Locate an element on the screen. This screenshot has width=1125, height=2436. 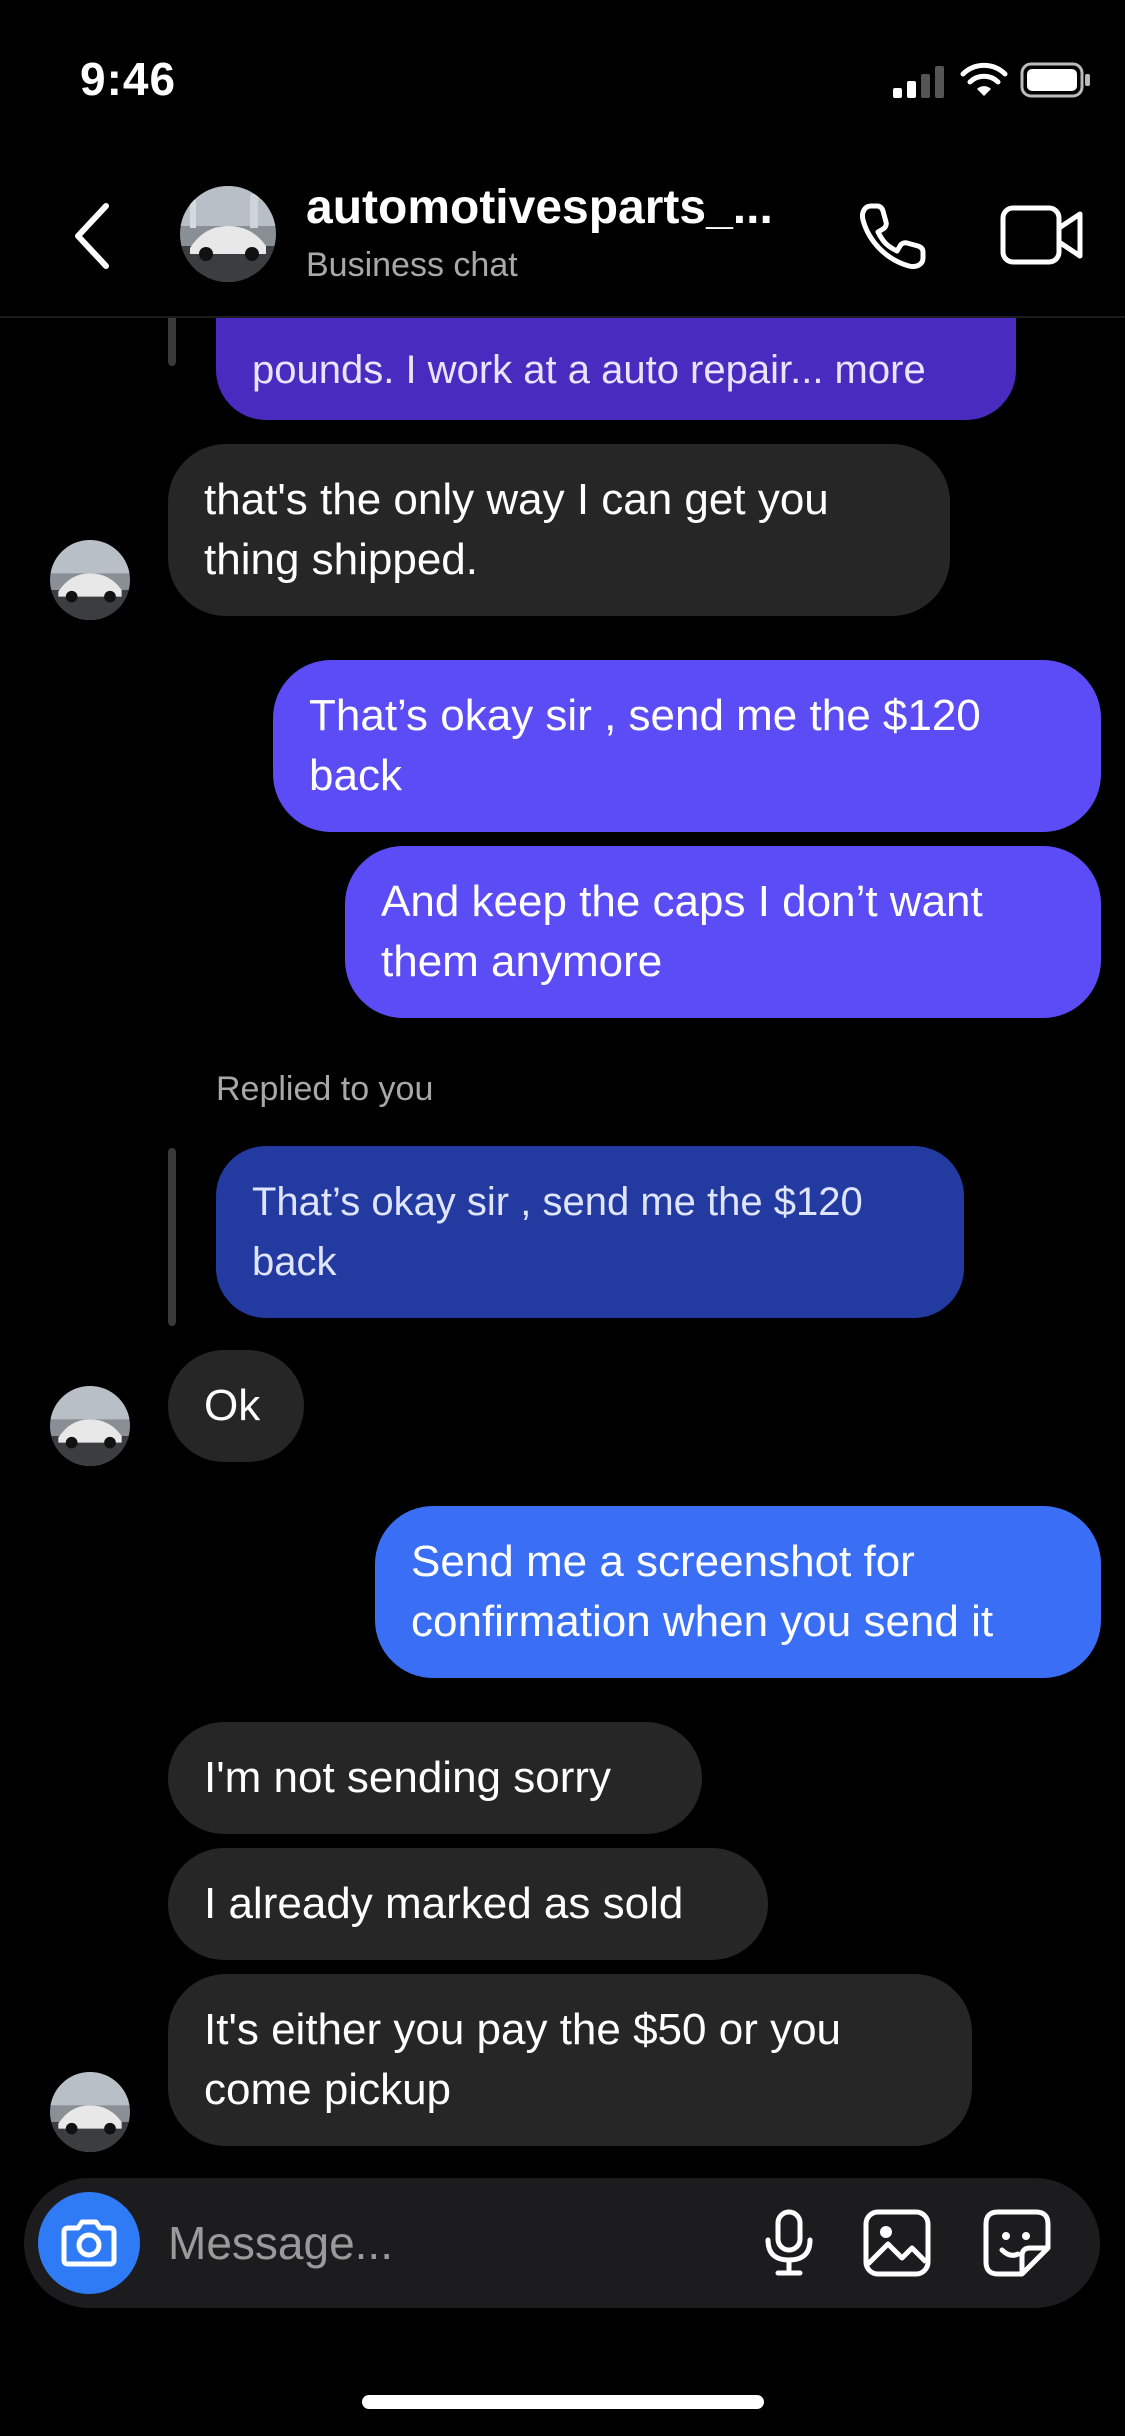
chat-subtitle: Business chat is located at coordinates (412, 265).